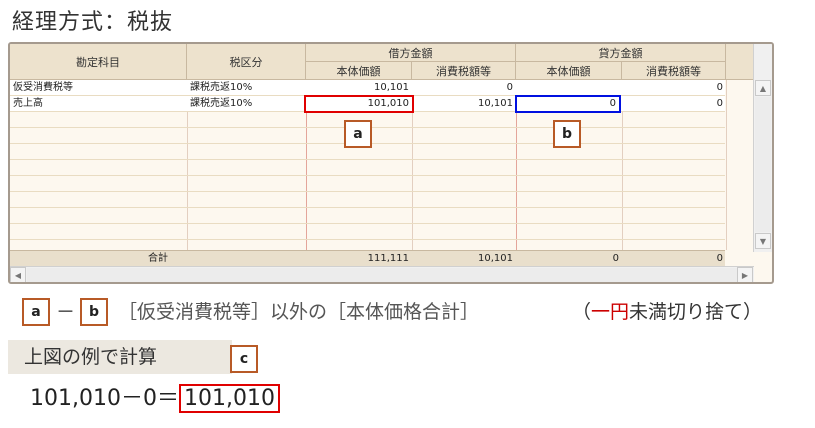  What do you see at coordinates (93, 22) in the screenshot?
I see `page-title: 経理方式：税抜` at bounding box center [93, 22].